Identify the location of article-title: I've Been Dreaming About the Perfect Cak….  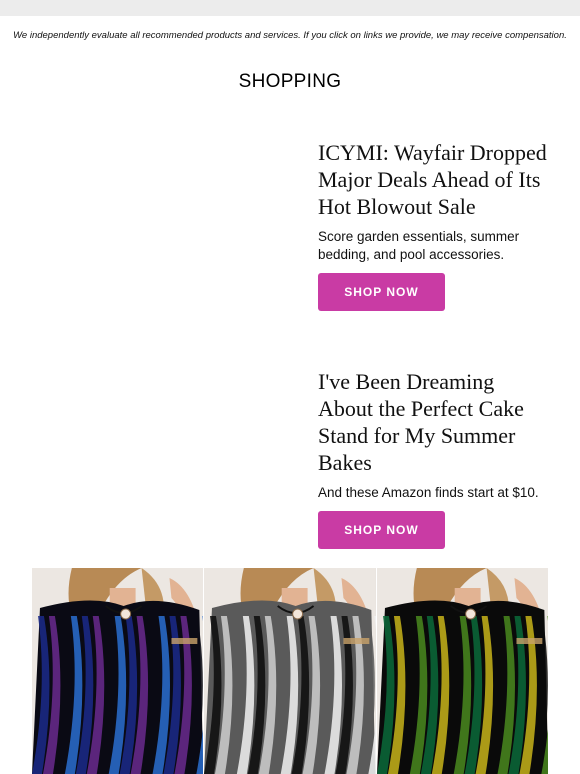
(435, 422).